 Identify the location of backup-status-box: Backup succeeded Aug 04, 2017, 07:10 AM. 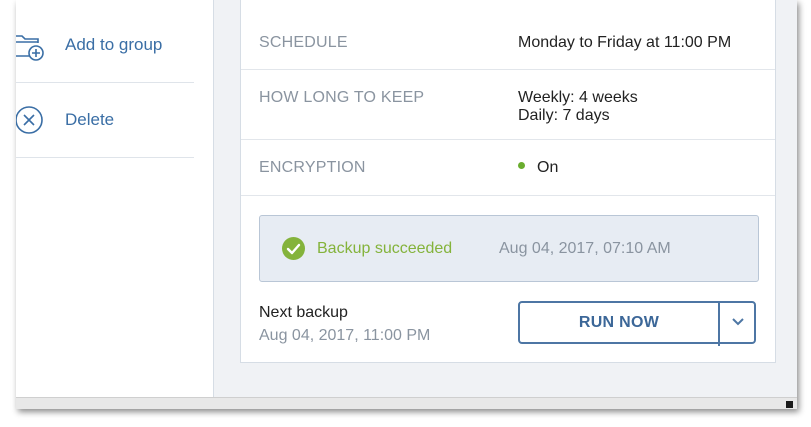
(509, 248).